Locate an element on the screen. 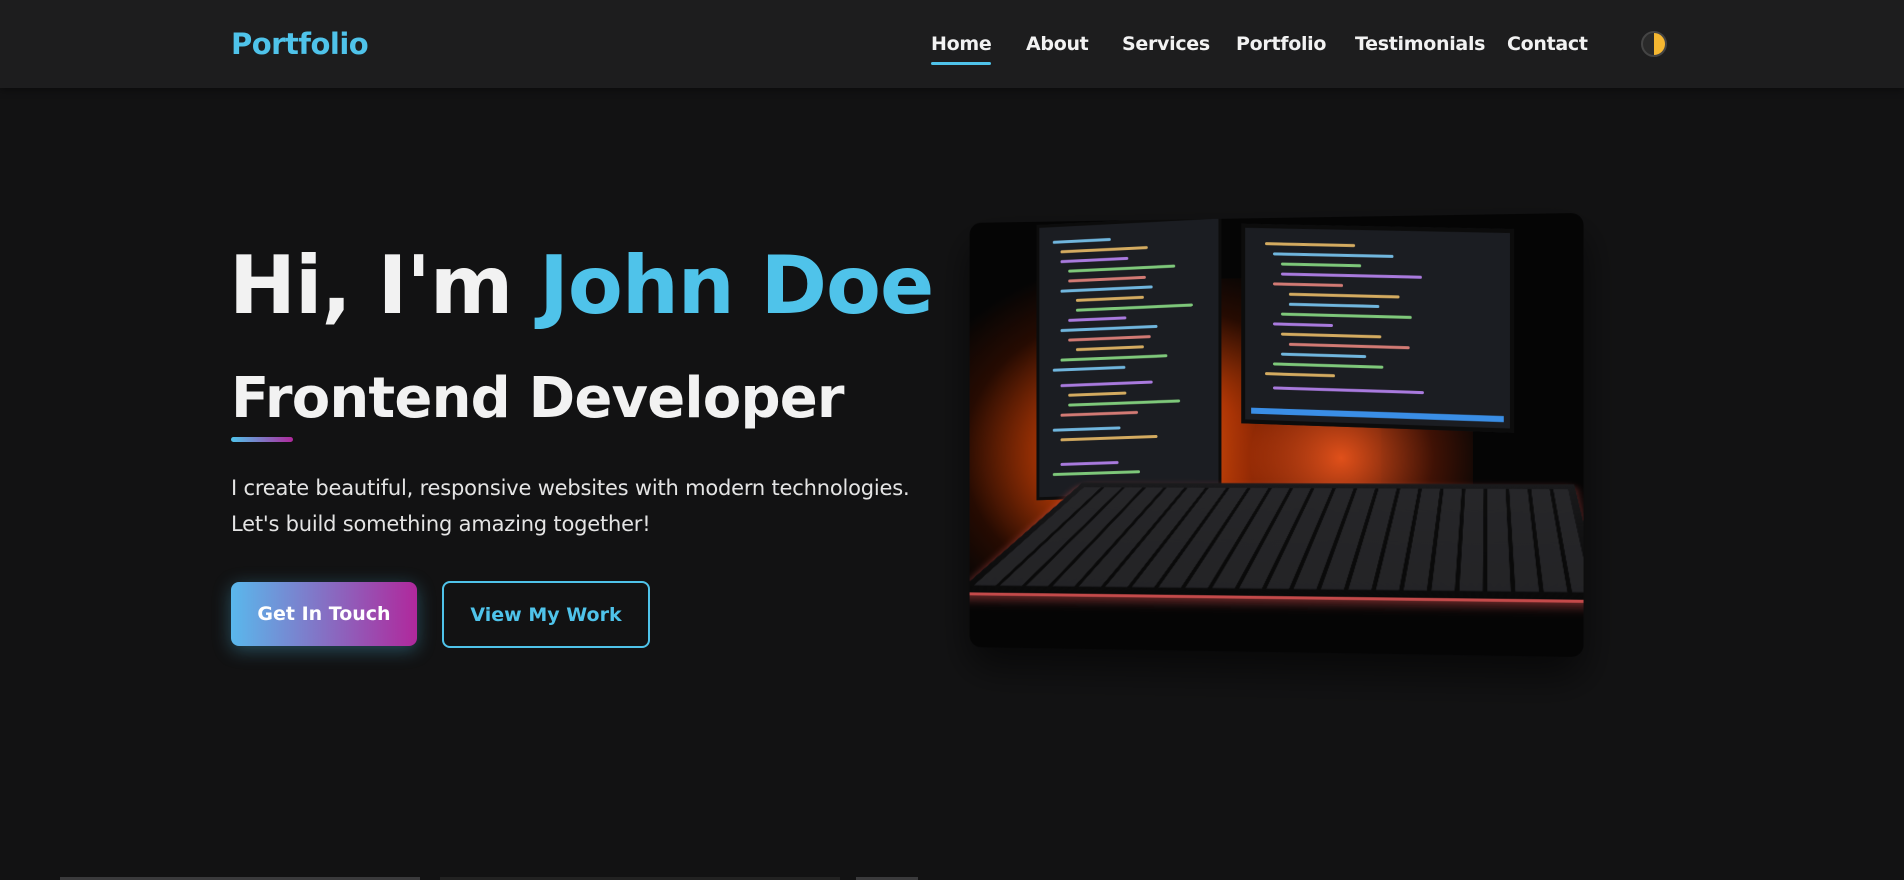 This screenshot has height=880, width=1904. keyboard is located at coordinates (1276, 542).